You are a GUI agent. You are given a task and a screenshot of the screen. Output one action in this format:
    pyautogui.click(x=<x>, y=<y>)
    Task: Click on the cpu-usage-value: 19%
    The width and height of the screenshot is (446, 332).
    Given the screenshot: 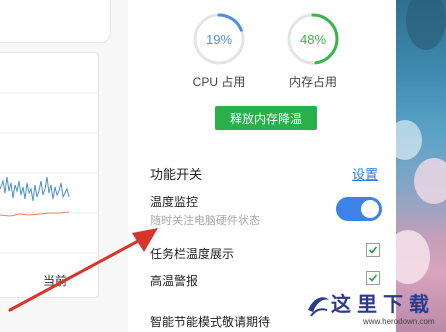 What is the action you would take?
    pyautogui.click(x=219, y=39)
    